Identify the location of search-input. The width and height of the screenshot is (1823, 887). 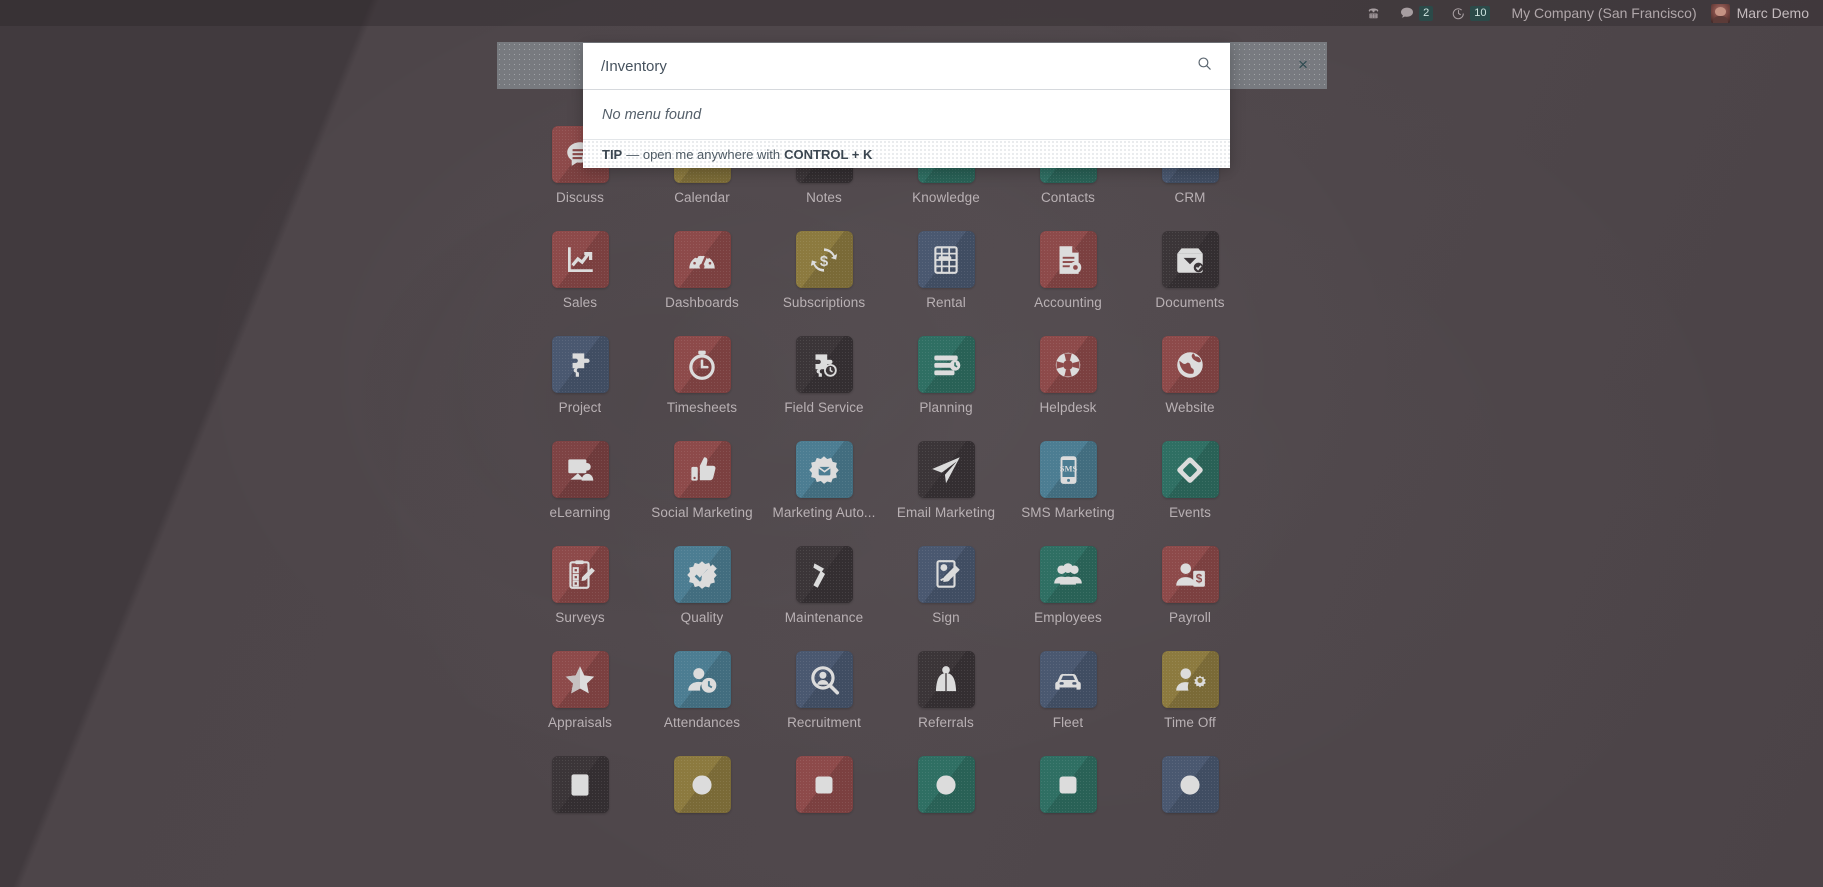
(893, 66).